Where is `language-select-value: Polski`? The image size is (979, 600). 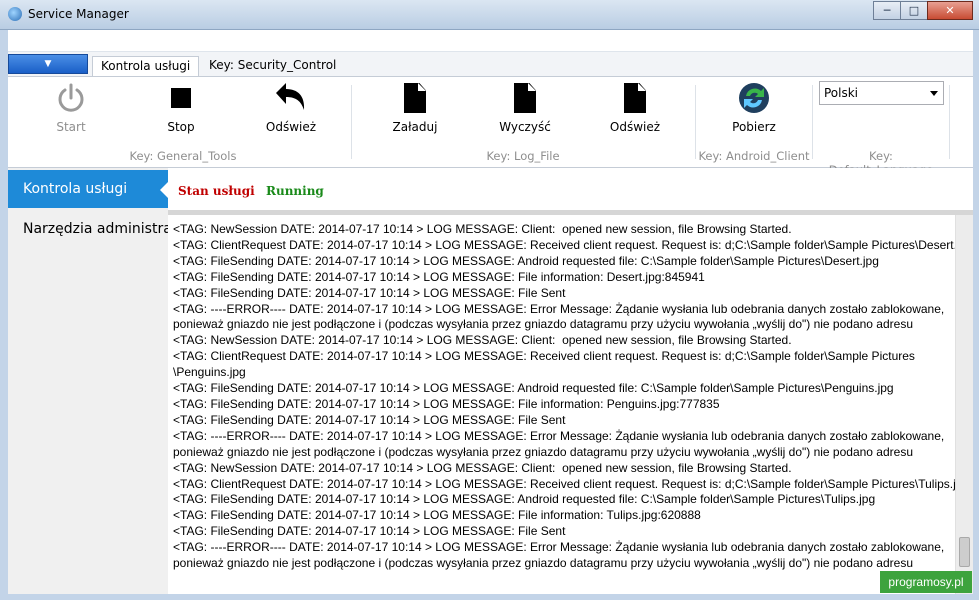 language-select-value: Polski is located at coordinates (841, 93).